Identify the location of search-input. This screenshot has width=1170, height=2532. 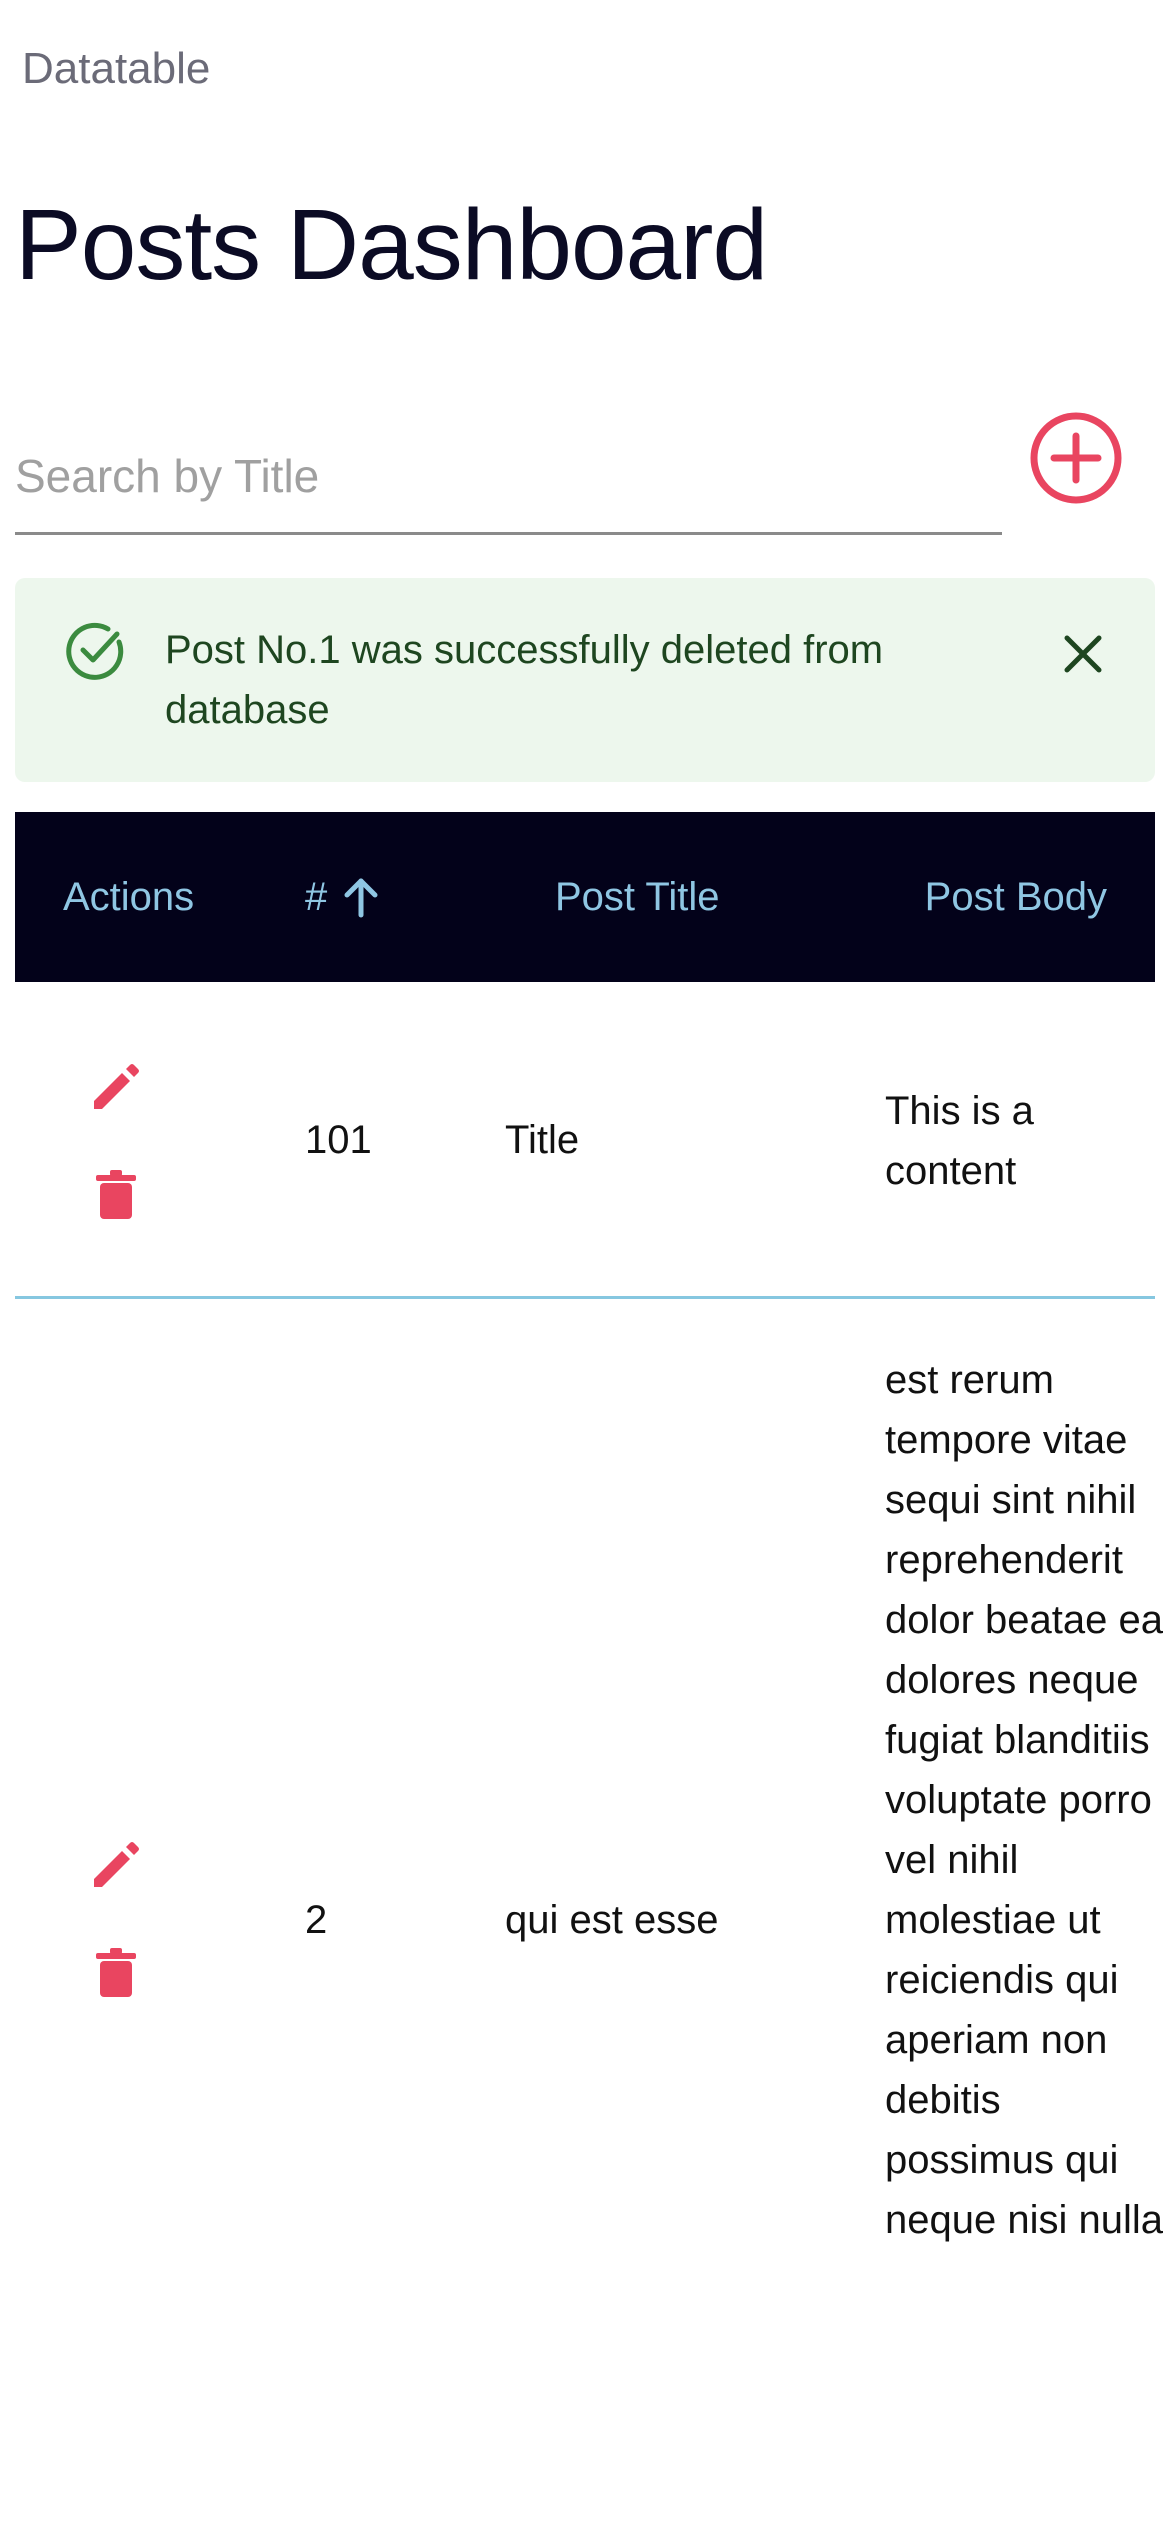
(508, 476).